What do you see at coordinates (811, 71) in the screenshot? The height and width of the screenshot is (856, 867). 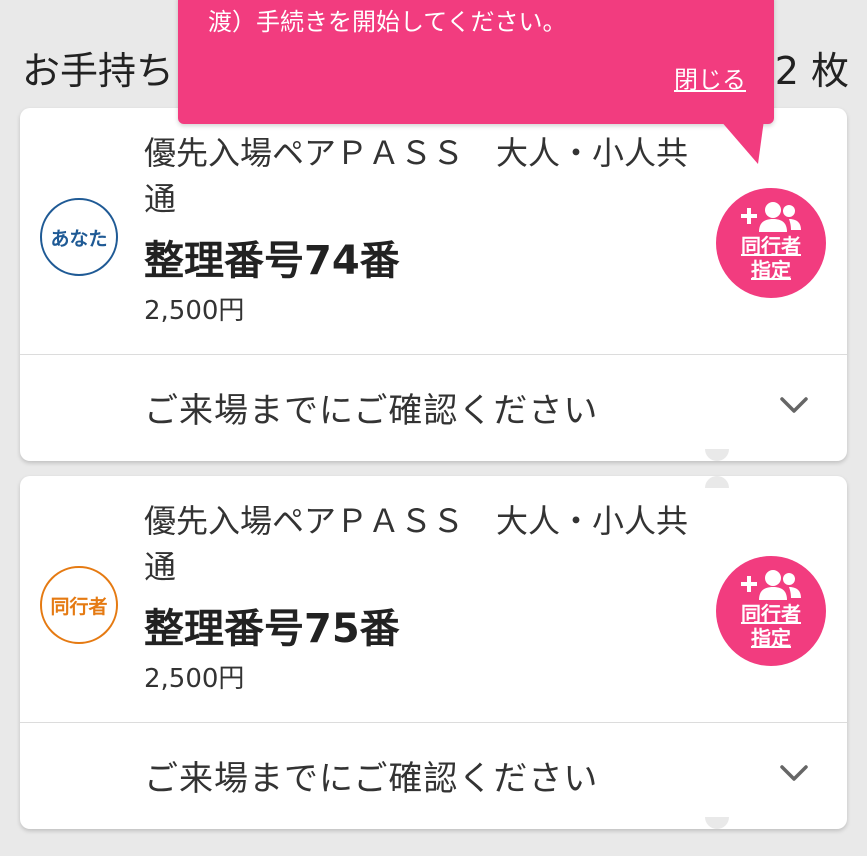 I see `ticket-count: 2 枚` at bounding box center [811, 71].